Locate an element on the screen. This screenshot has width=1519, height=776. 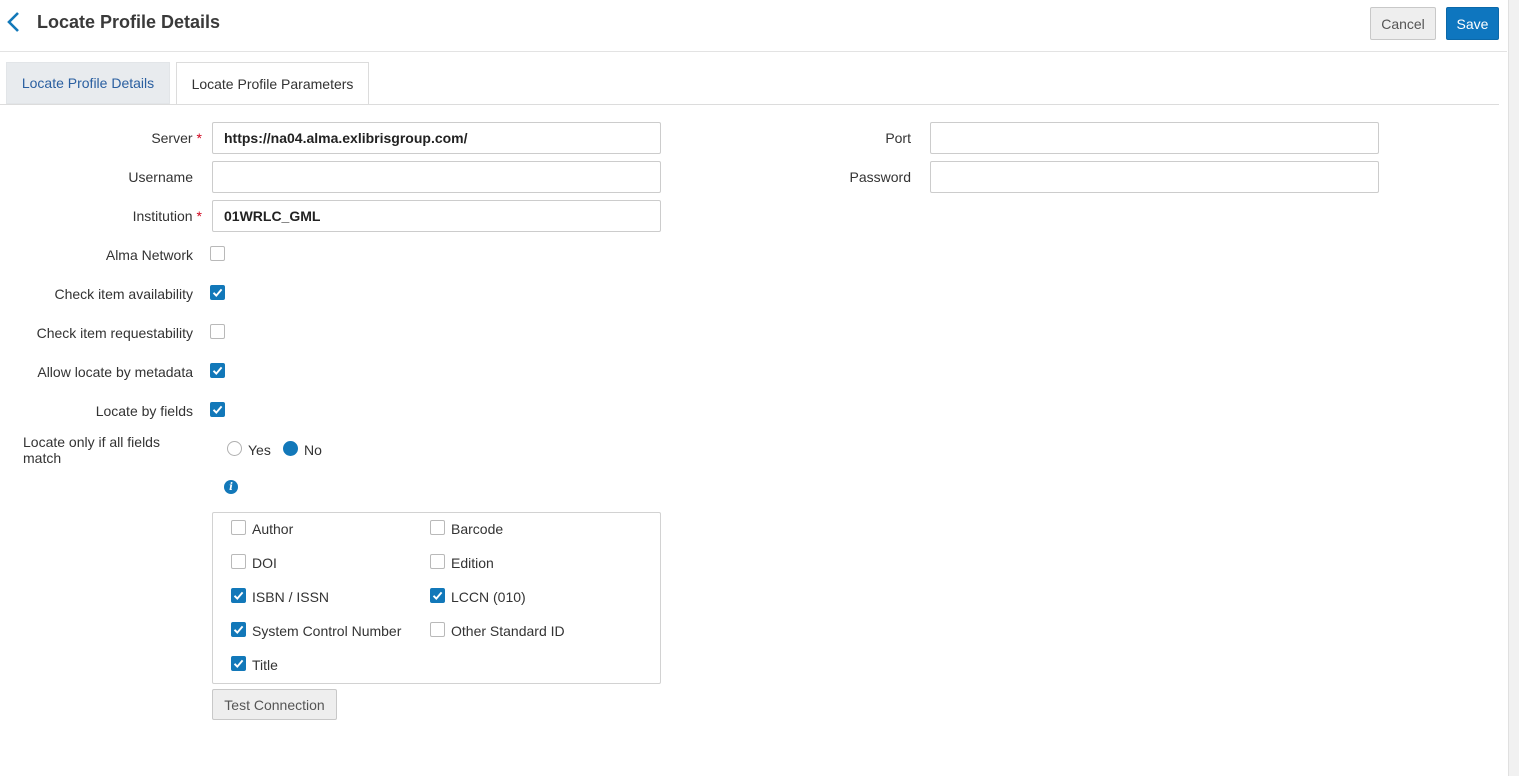
radio-no is located at coordinates (290, 448).